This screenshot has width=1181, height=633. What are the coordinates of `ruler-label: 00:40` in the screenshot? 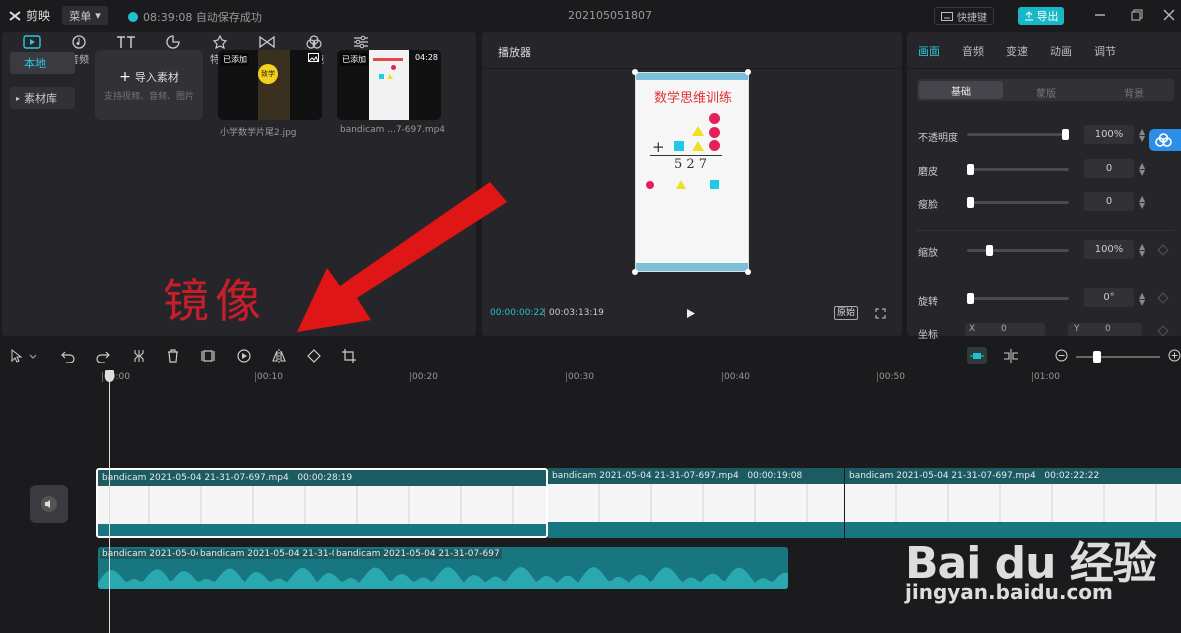 It's located at (737, 377).